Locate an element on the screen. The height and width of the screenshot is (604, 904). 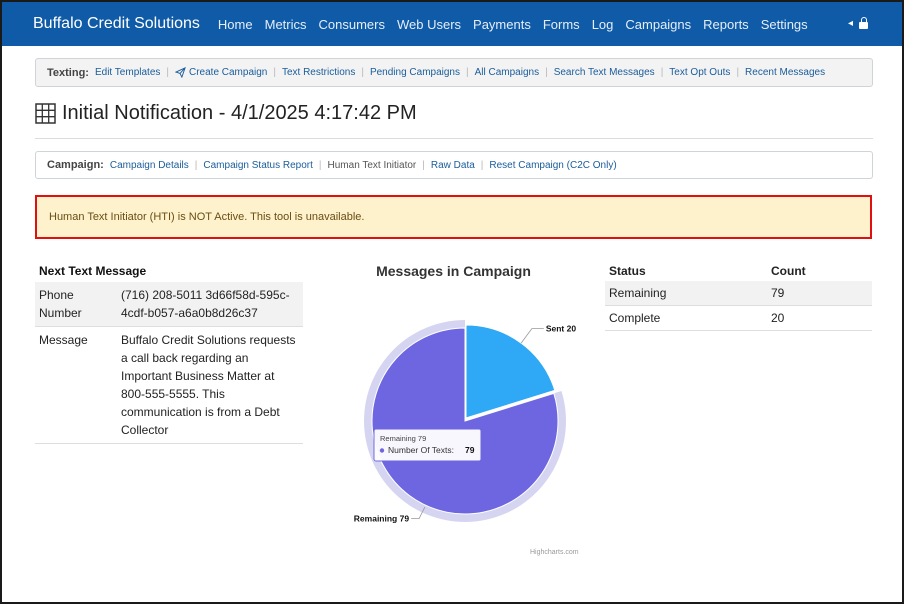
nav-home: Home is located at coordinates (235, 24).